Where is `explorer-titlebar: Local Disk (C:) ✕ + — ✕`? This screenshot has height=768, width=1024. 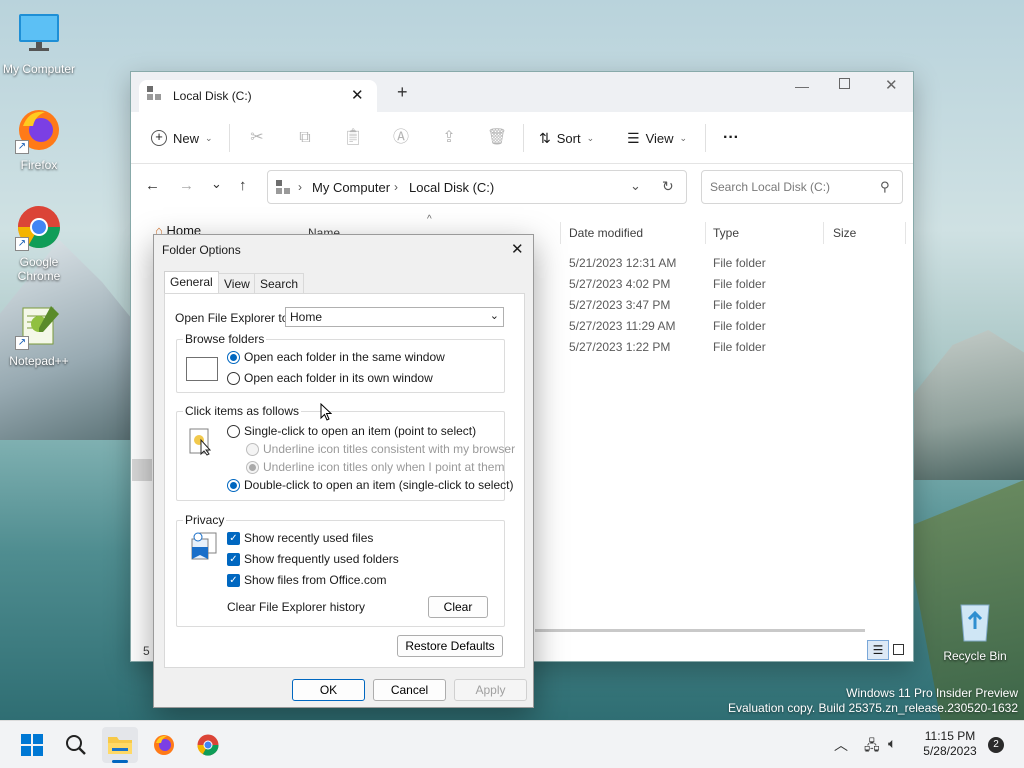
explorer-titlebar: Local Disk (C:) ✕ + — ✕ is located at coordinates (522, 92).